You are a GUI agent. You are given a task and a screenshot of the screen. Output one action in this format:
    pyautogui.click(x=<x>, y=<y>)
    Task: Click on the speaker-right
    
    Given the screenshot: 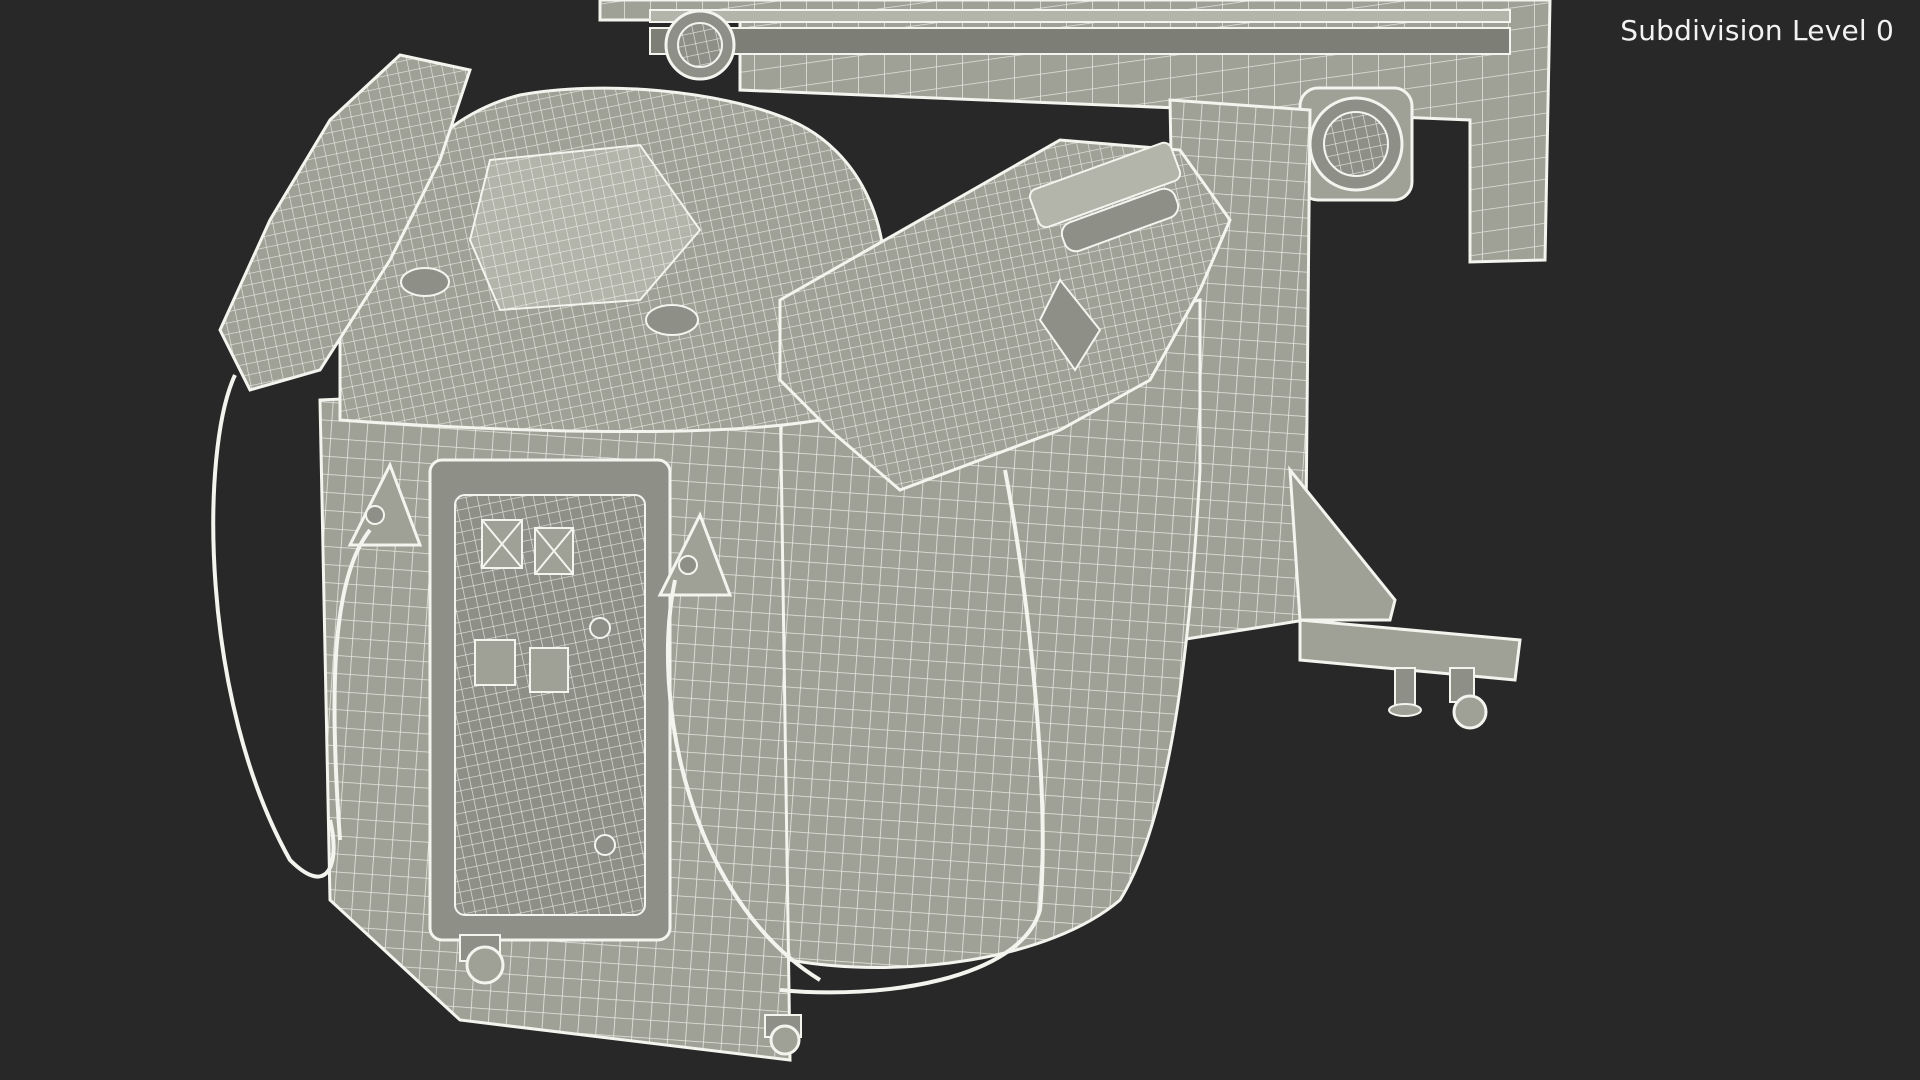 What is the action you would take?
    pyautogui.click(x=1356, y=144)
    